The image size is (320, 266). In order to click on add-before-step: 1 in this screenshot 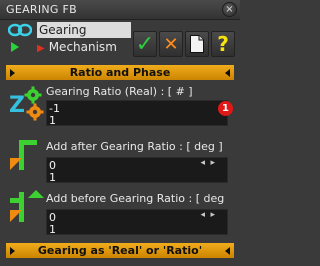, I will do `click(52, 229)`.